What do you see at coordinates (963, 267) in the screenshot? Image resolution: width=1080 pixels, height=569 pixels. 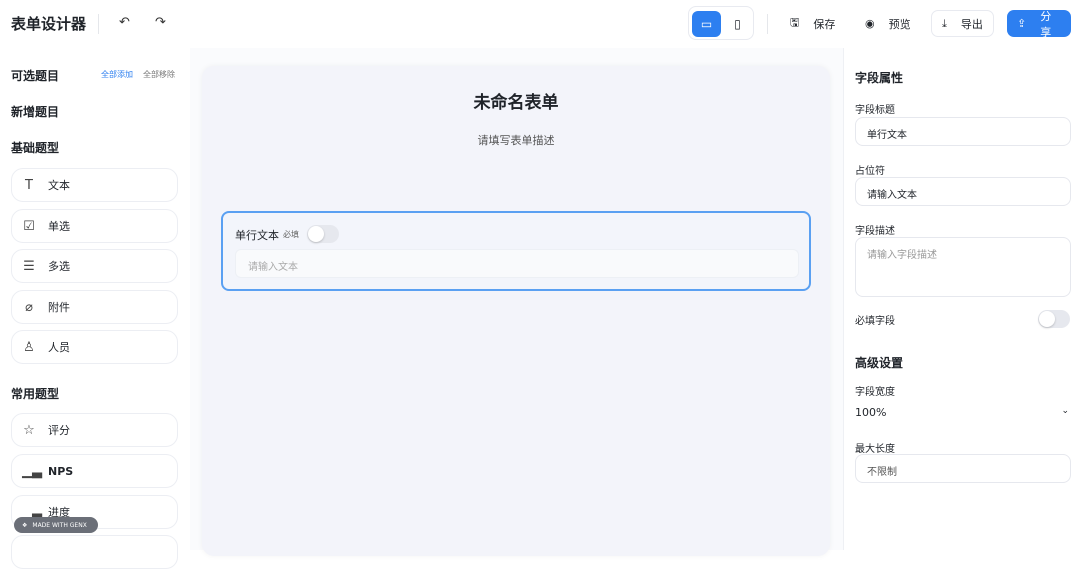 I see `description-textarea: 请输入字段描述` at bounding box center [963, 267].